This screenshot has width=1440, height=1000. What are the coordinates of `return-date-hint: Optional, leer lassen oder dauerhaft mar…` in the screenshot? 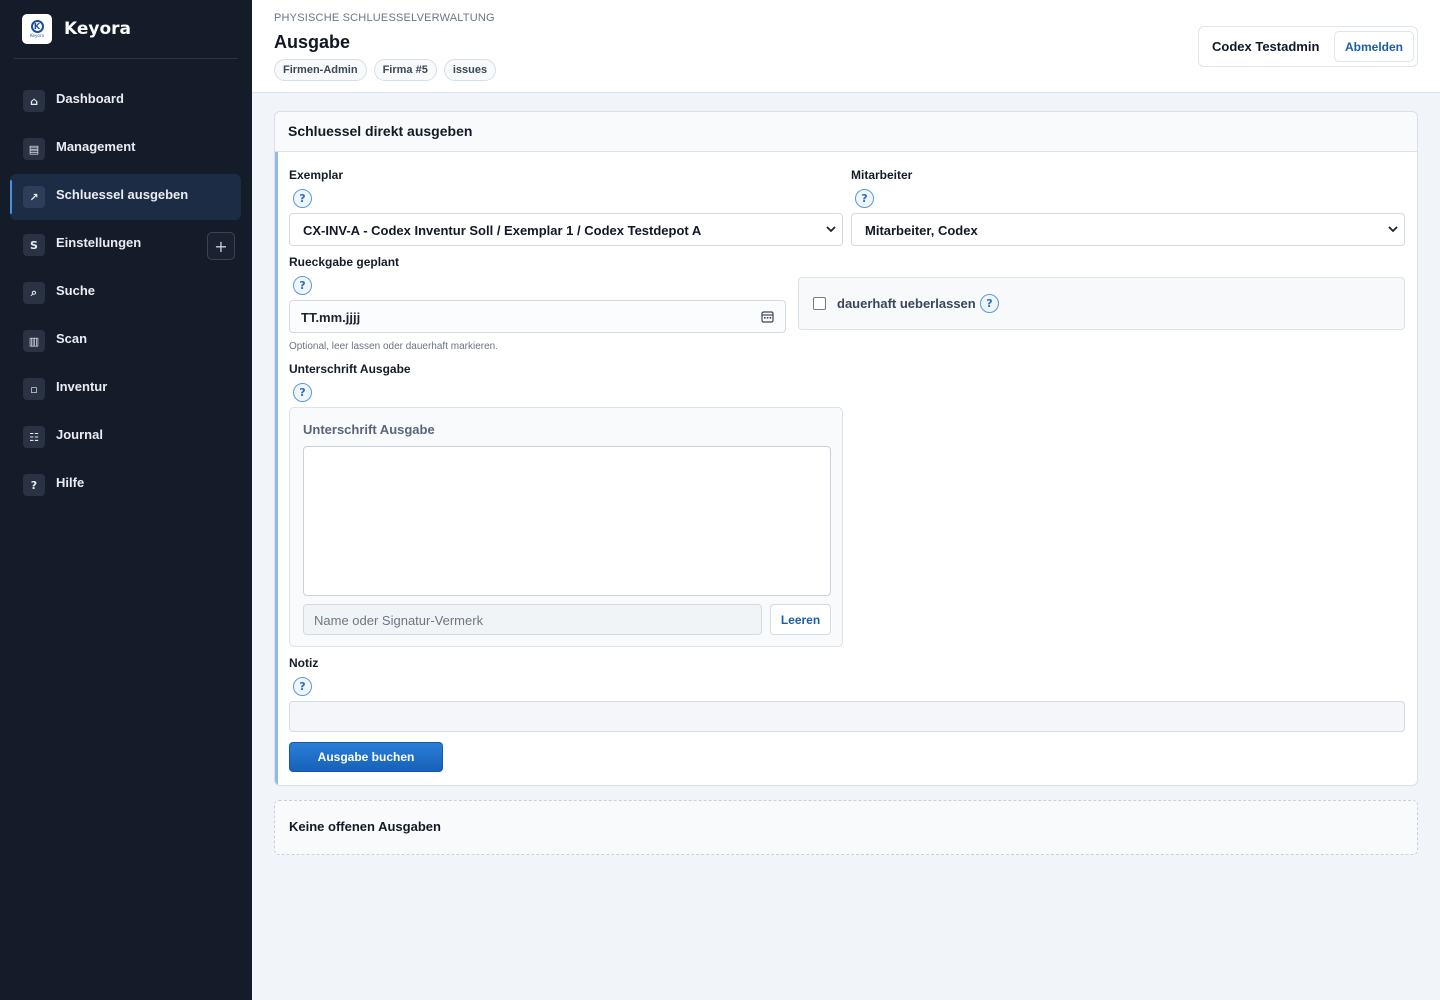 It's located at (394, 346).